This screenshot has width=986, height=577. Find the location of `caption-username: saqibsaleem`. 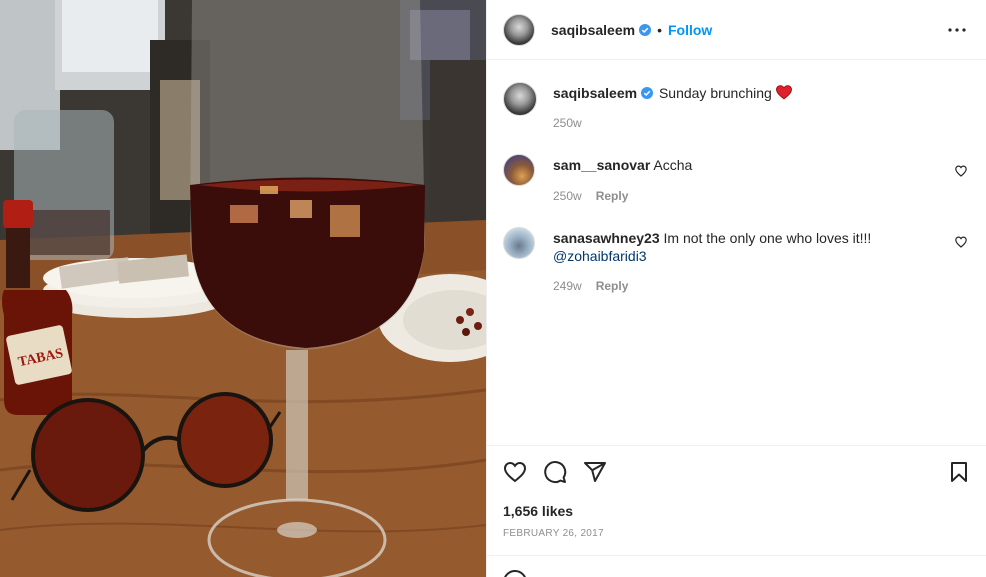

caption-username: saqibsaleem is located at coordinates (595, 93).